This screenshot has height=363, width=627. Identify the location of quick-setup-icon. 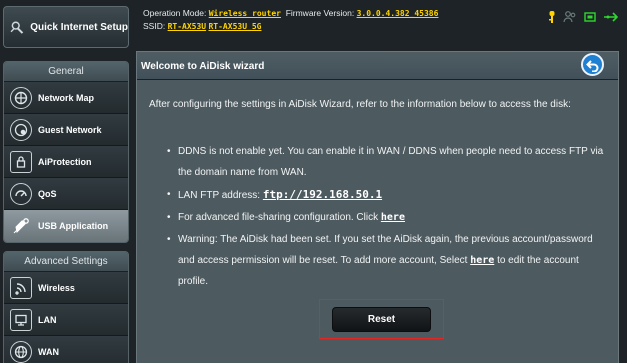
(17, 27).